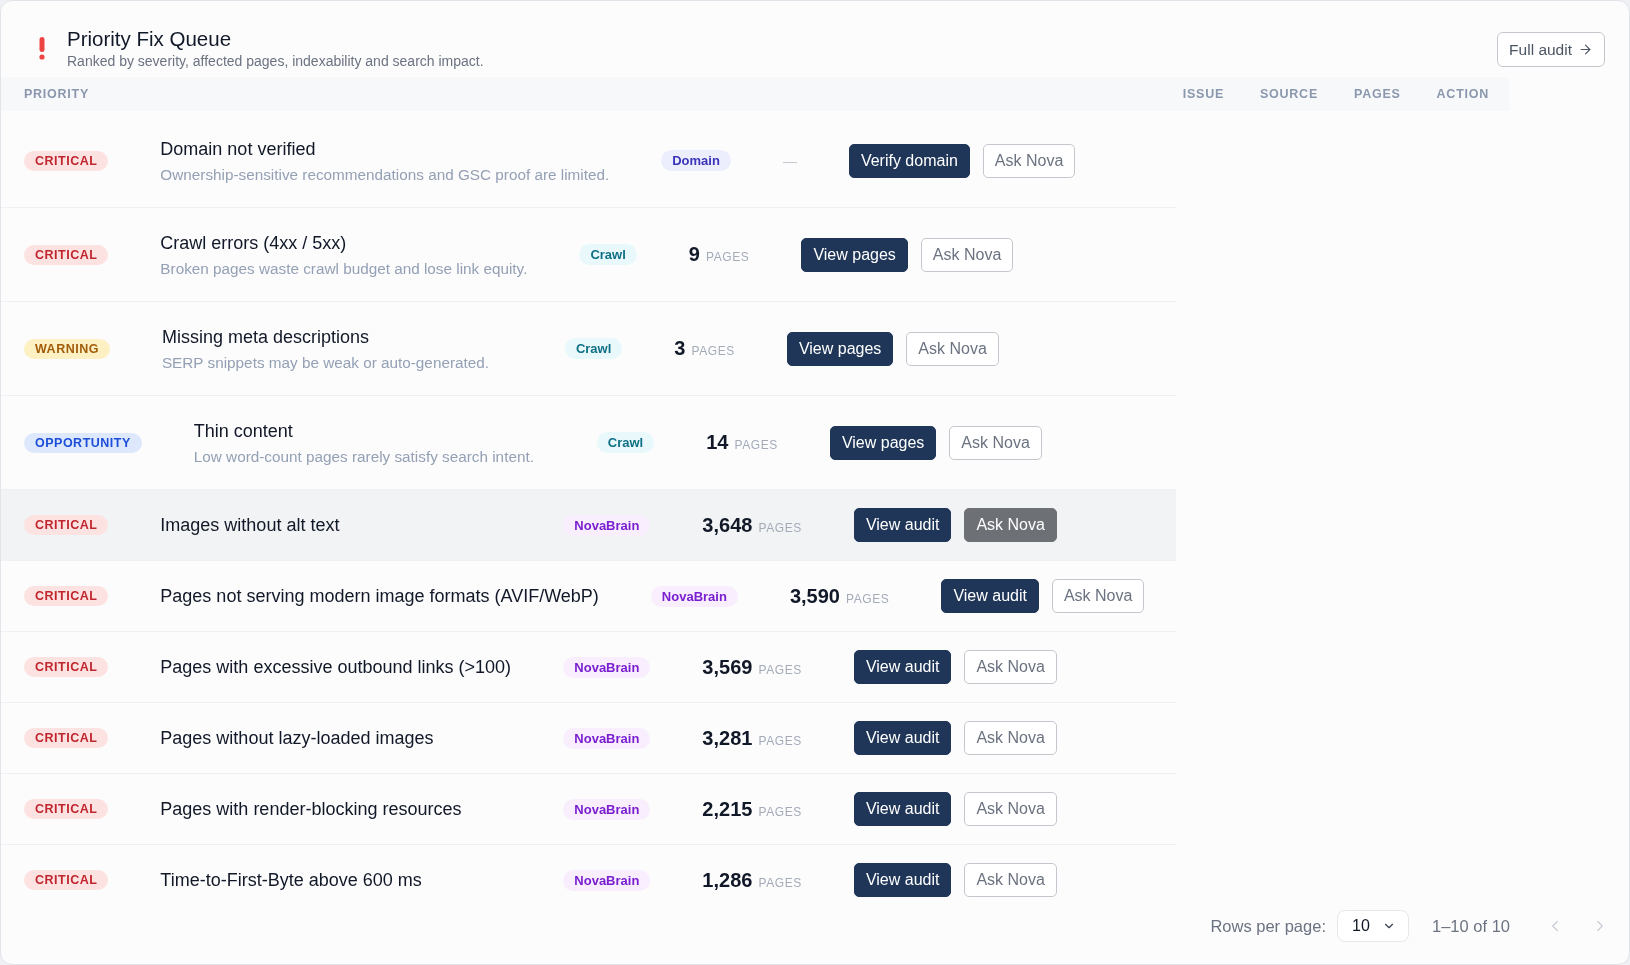 This screenshot has height=965, width=1630. Describe the element at coordinates (680, 348) in the screenshot. I see `page-count: 3` at that location.